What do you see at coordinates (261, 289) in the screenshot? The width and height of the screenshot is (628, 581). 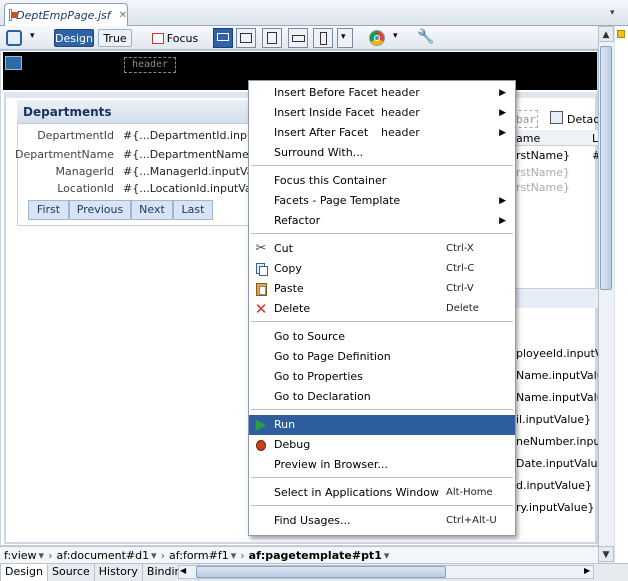 I see `paste-icon` at bounding box center [261, 289].